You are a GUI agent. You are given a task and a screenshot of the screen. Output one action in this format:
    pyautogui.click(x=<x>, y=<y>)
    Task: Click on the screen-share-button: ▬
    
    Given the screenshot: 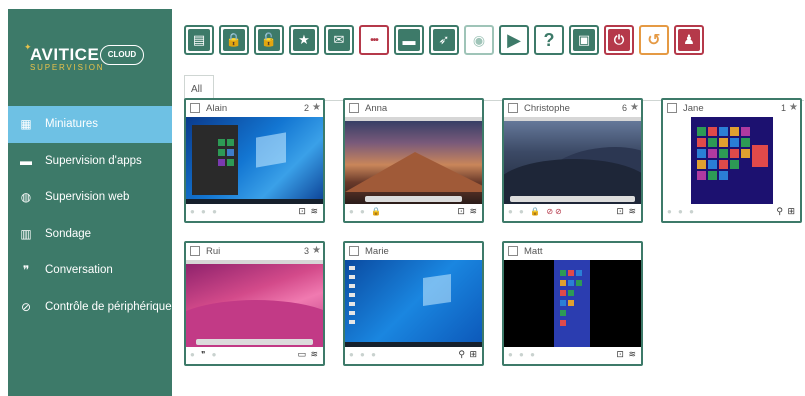 What is the action you would take?
    pyautogui.click(x=409, y=40)
    